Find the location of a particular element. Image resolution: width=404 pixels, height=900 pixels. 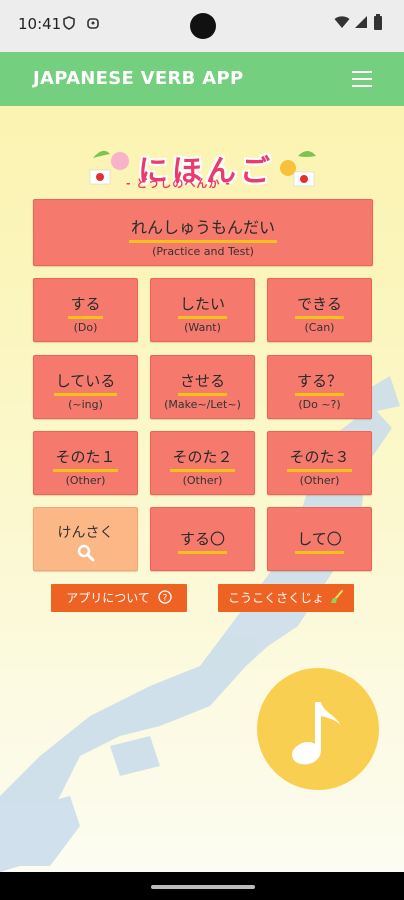

verb-jp-label: そのた１ is located at coordinates (85, 459).